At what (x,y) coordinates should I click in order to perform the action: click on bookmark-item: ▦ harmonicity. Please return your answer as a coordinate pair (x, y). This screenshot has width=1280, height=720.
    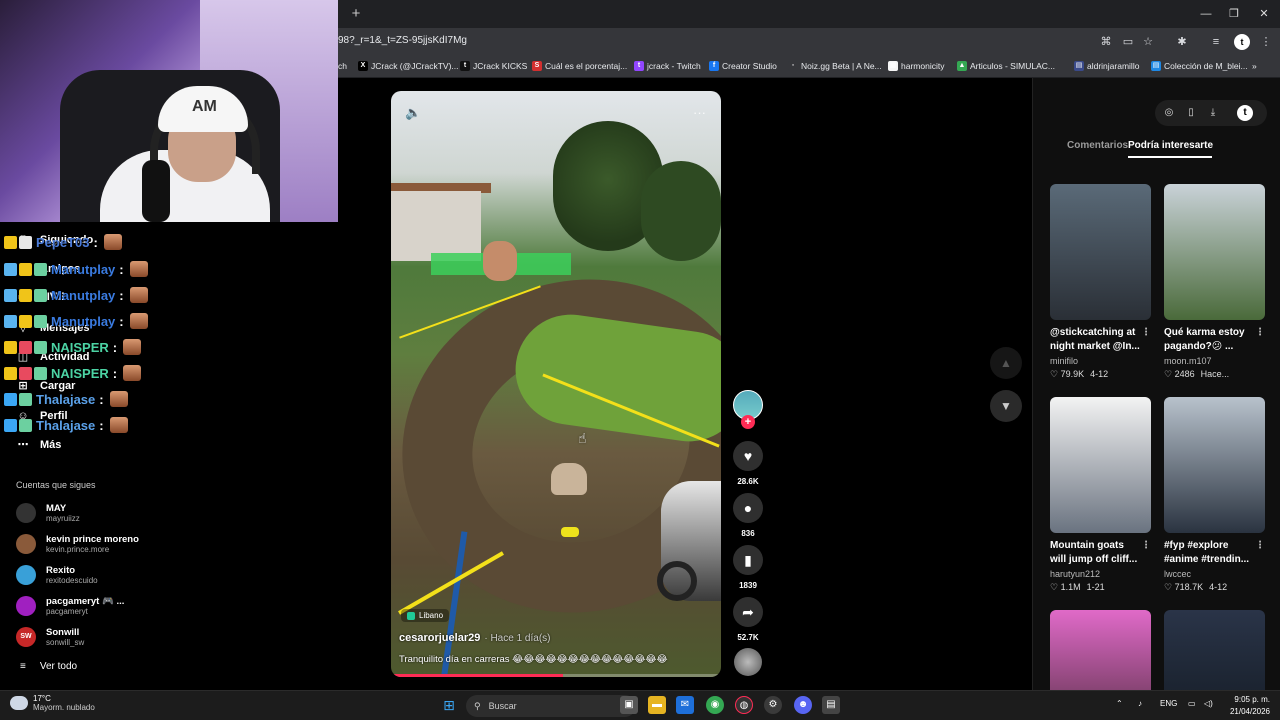
    Looking at the image, I should click on (916, 66).